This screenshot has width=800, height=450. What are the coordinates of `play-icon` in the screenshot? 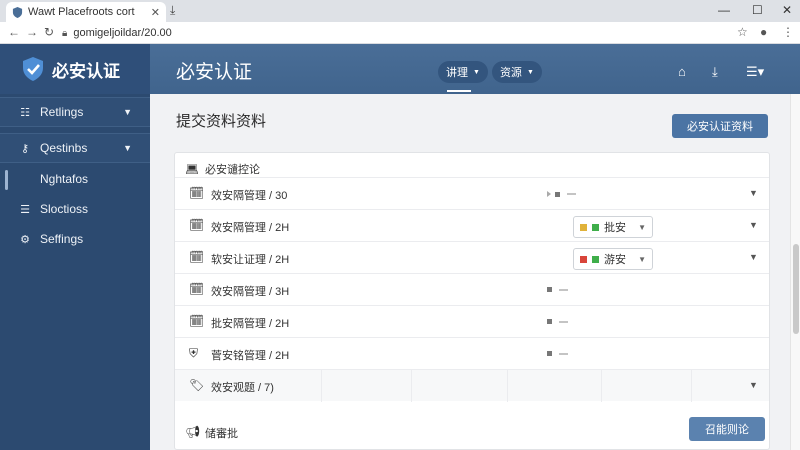 It's located at (549, 194).